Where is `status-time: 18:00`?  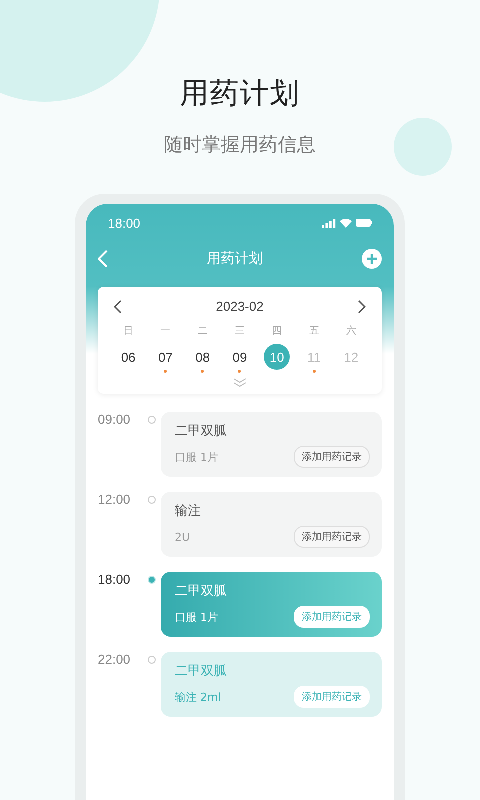 status-time: 18:00 is located at coordinates (124, 223).